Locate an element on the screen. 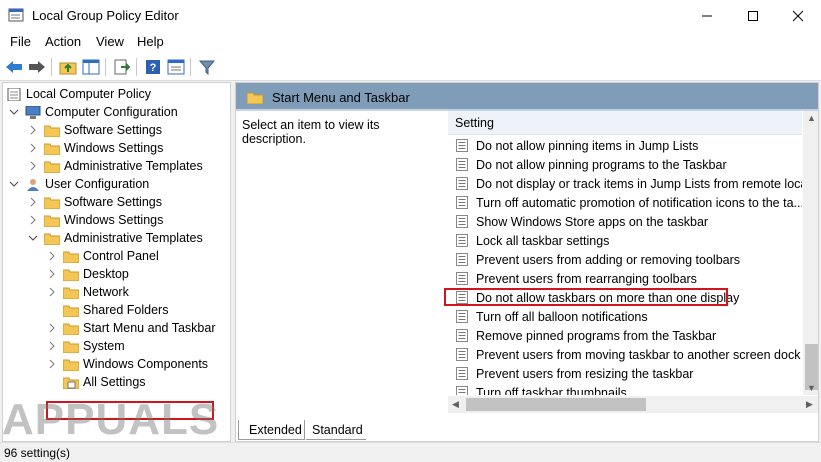  menu-view: View is located at coordinates (110, 41).